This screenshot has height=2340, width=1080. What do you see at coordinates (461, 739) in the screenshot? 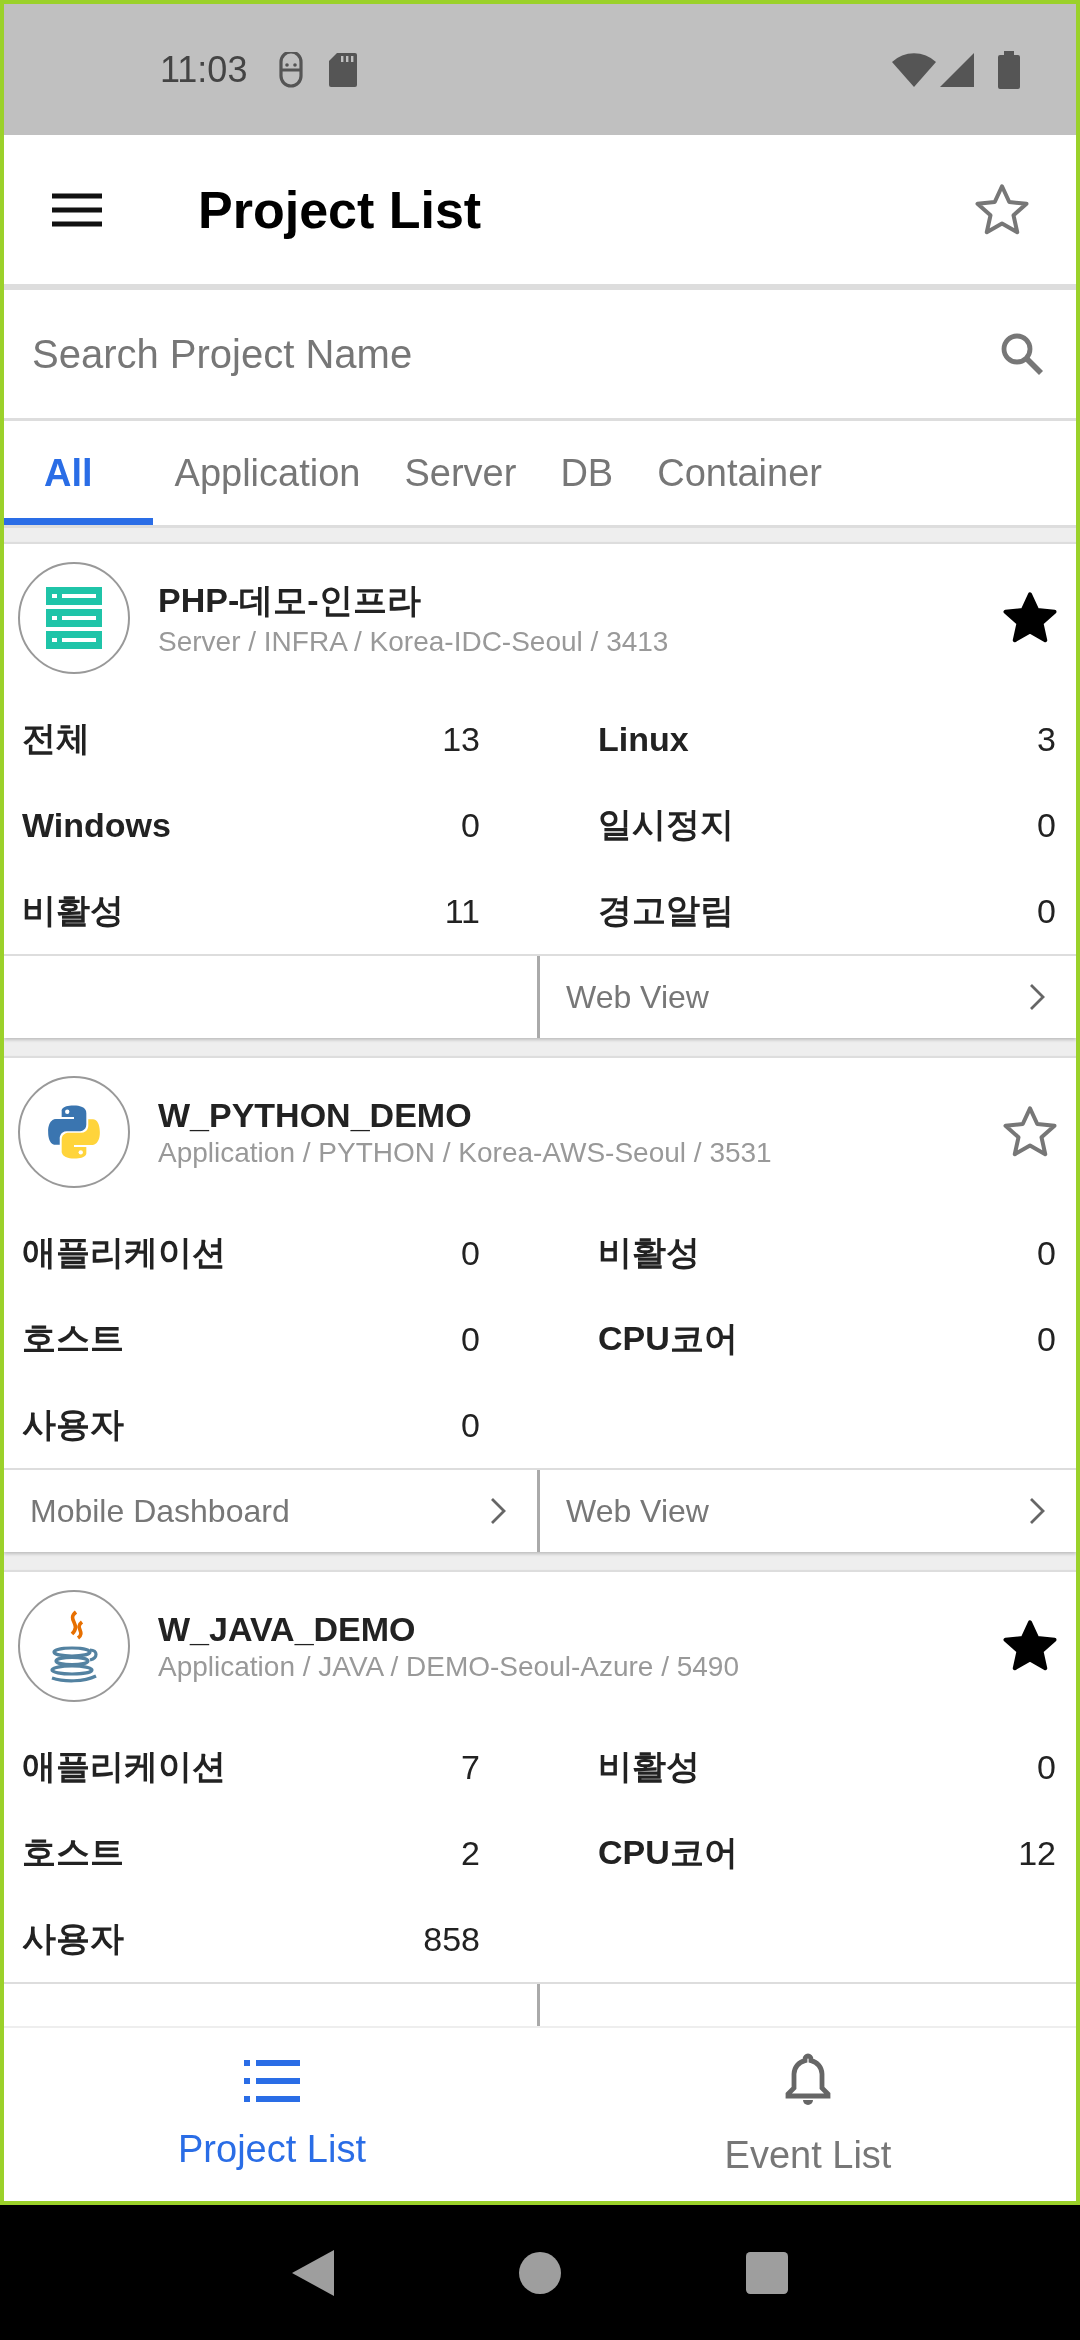
I see `stat-value: 13` at bounding box center [461, 739].